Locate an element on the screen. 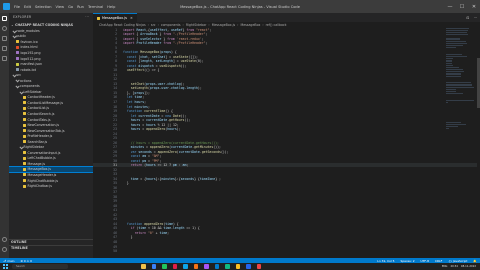 Image resolution: width=480 pixels, height=270 pixels. tree-item-label: node_modules is located at coordinates (28, 30).